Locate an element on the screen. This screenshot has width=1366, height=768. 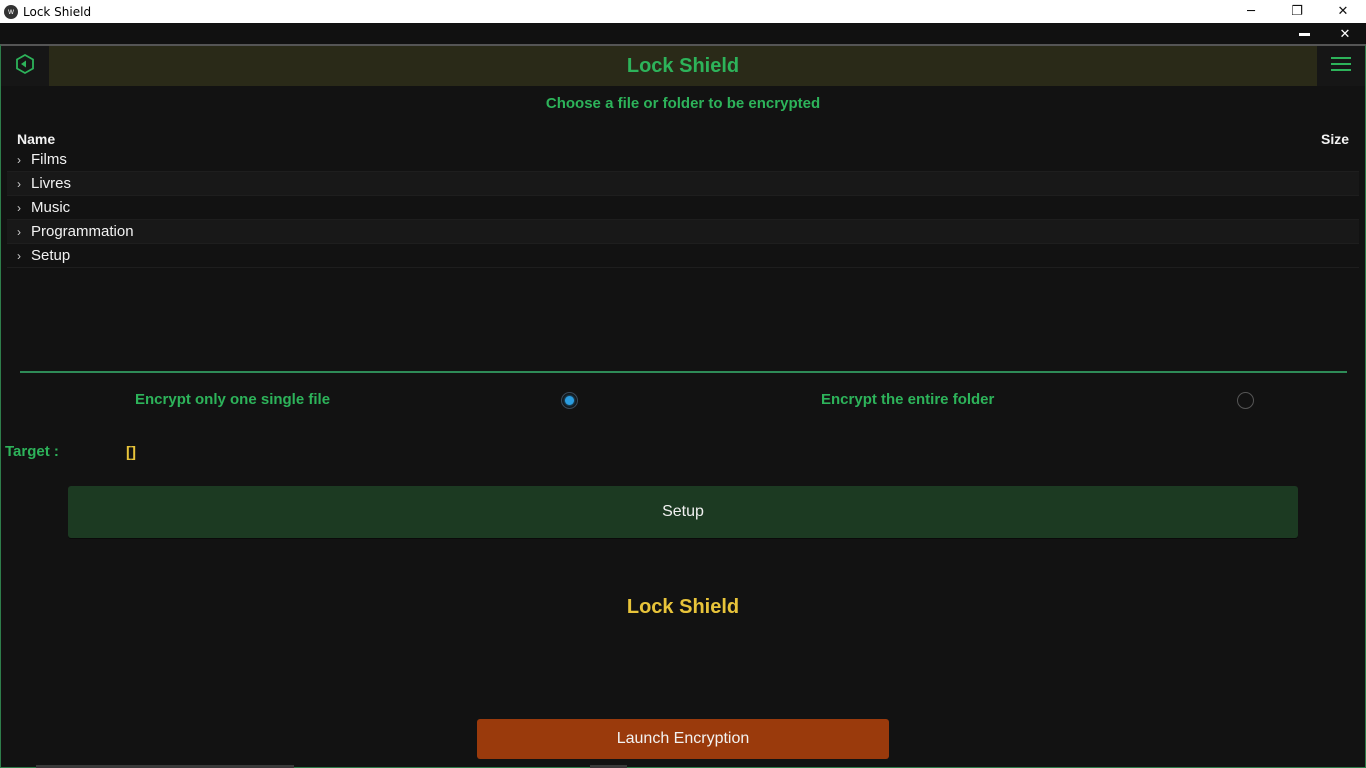
menu-button is located at coordinates (1341, 66).